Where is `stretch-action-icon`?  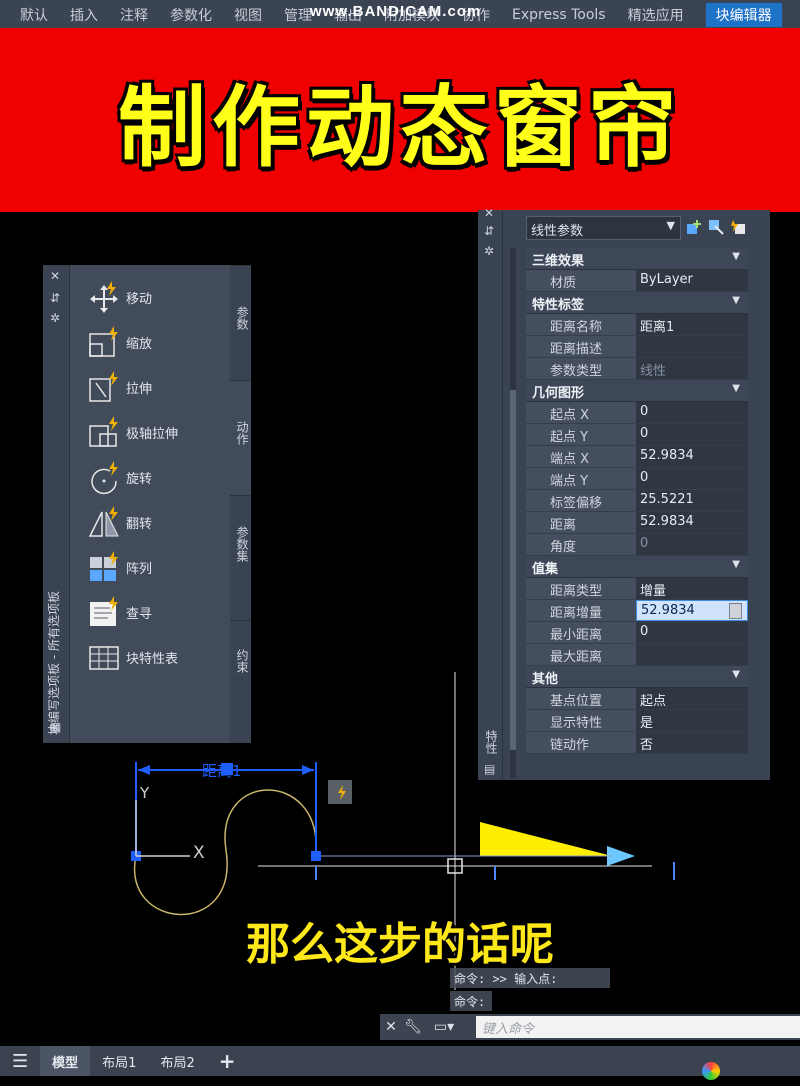 stretch-action-icon is located at coordinates (103, 386).